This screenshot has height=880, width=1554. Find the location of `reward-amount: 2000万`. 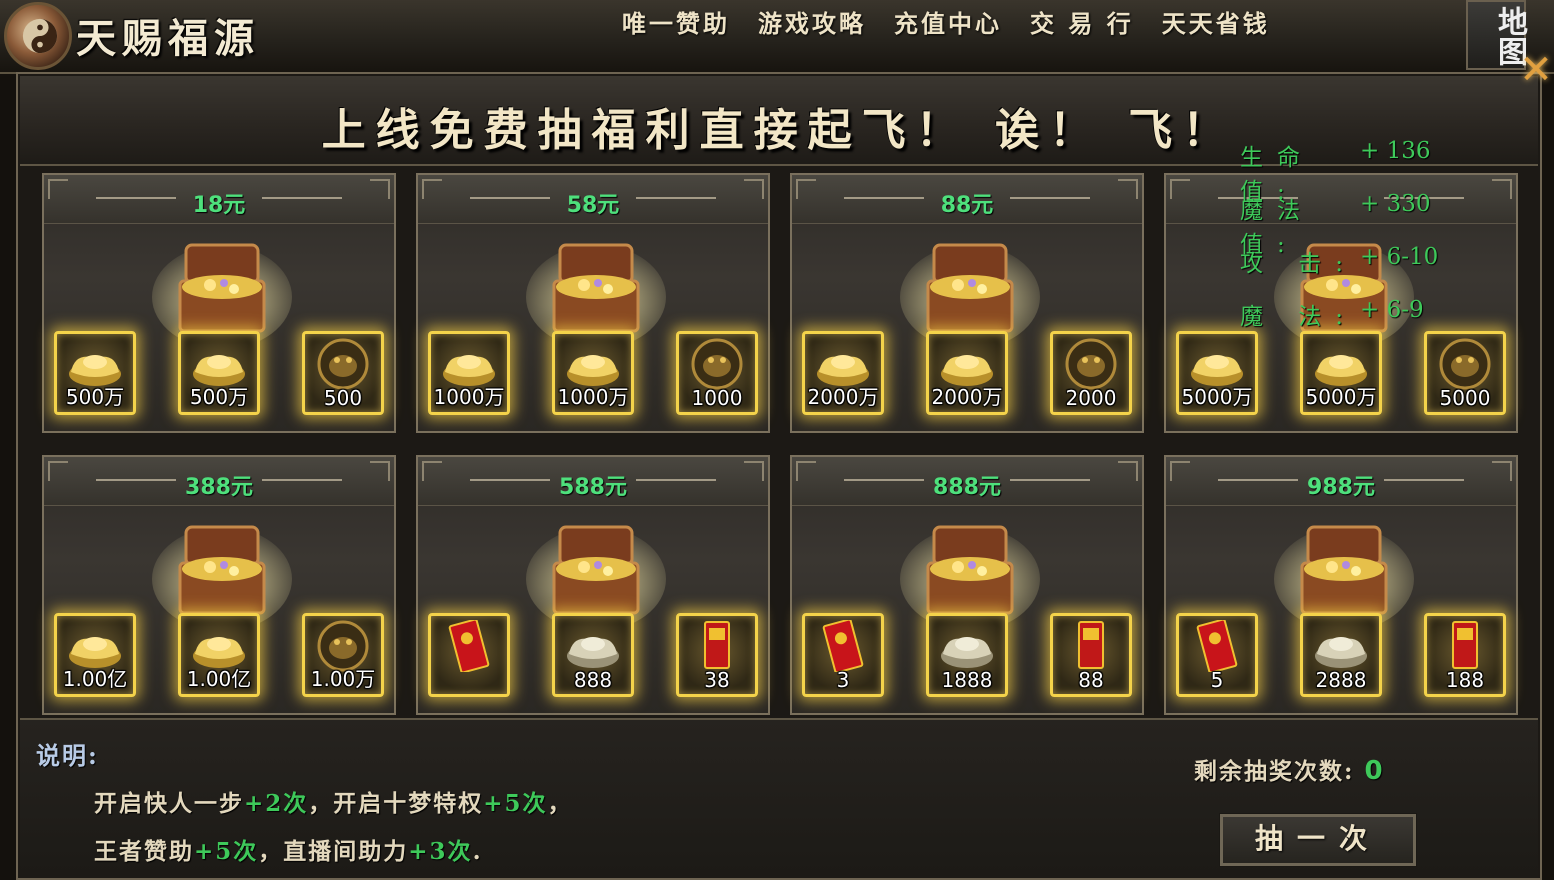

reward-amount: 2000万 is located at coordinates (843, 397).